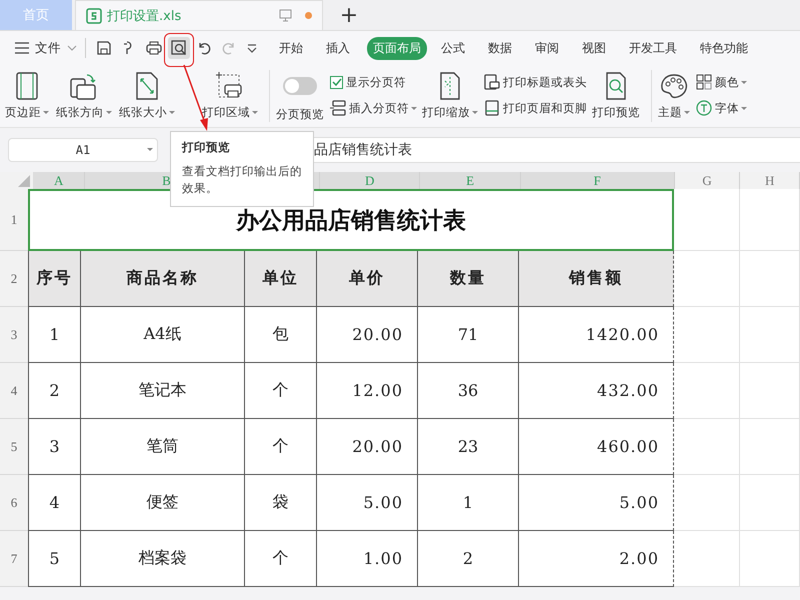  What do you see at coordinates (154, 48) in the screenshot?
I see `print-icon` at bounding box center [154, 48].